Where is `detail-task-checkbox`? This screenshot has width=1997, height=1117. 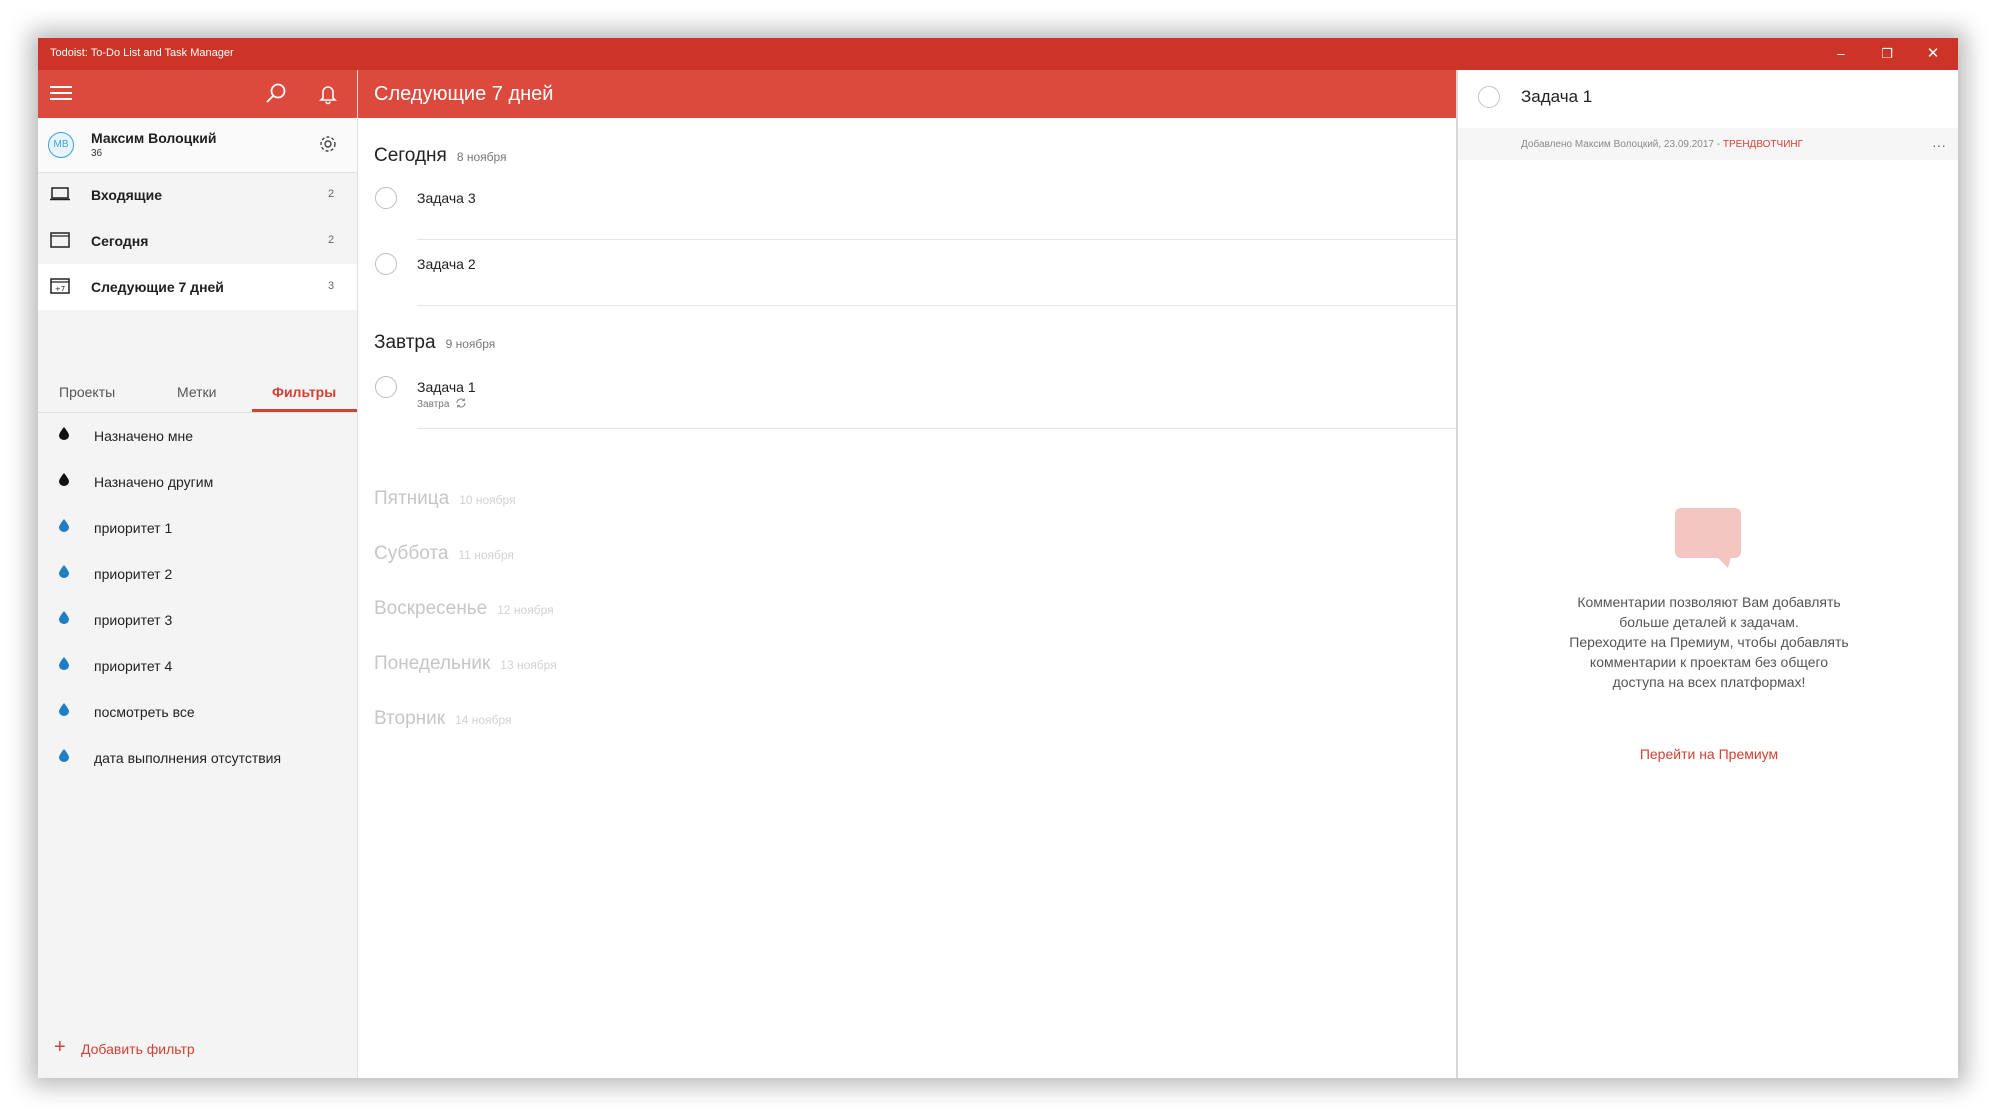
detail-task-checkbox is located at coordinates (1489, 97).